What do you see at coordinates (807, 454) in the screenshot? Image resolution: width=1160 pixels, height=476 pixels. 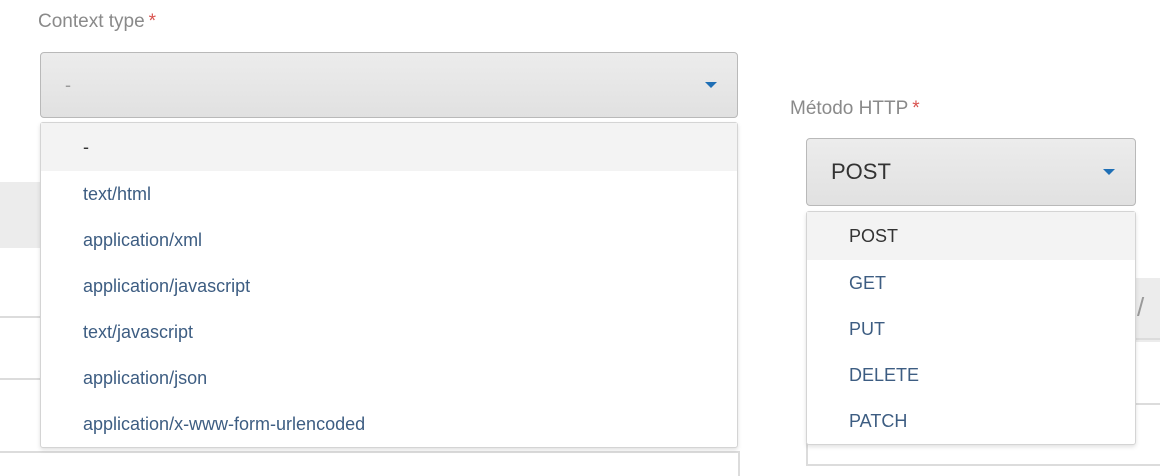 I see `background-field-left-edge-right` at bounding box center [807, 454].